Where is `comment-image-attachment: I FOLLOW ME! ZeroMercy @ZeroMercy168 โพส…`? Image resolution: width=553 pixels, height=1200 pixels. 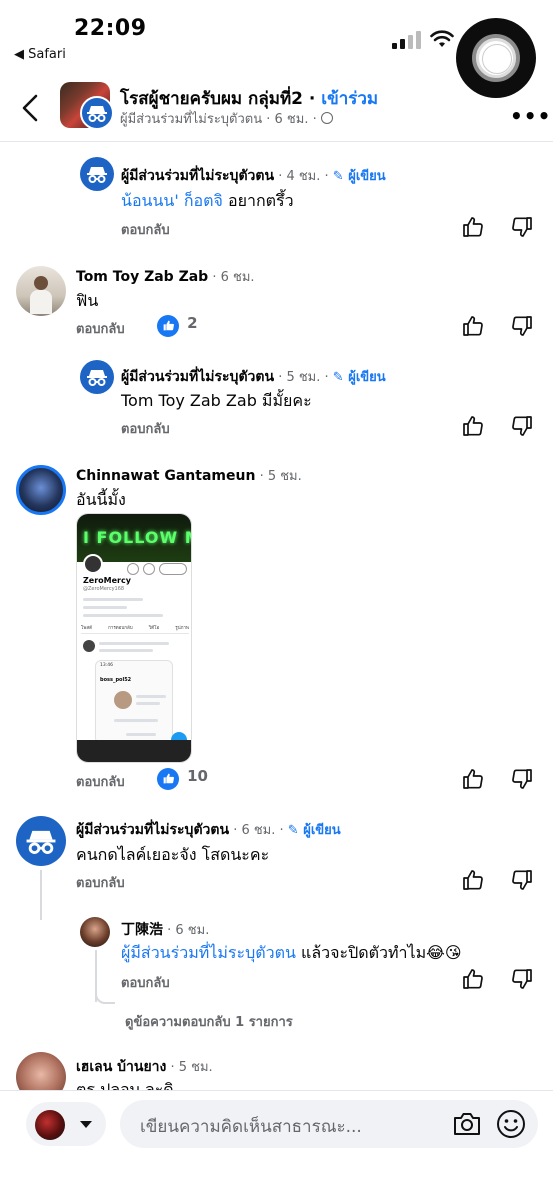
comment-image-attachment: I FOLLOW ME! ZeroMercy @ZeroMercy168 โพส… is located at coordinates (134, 638).